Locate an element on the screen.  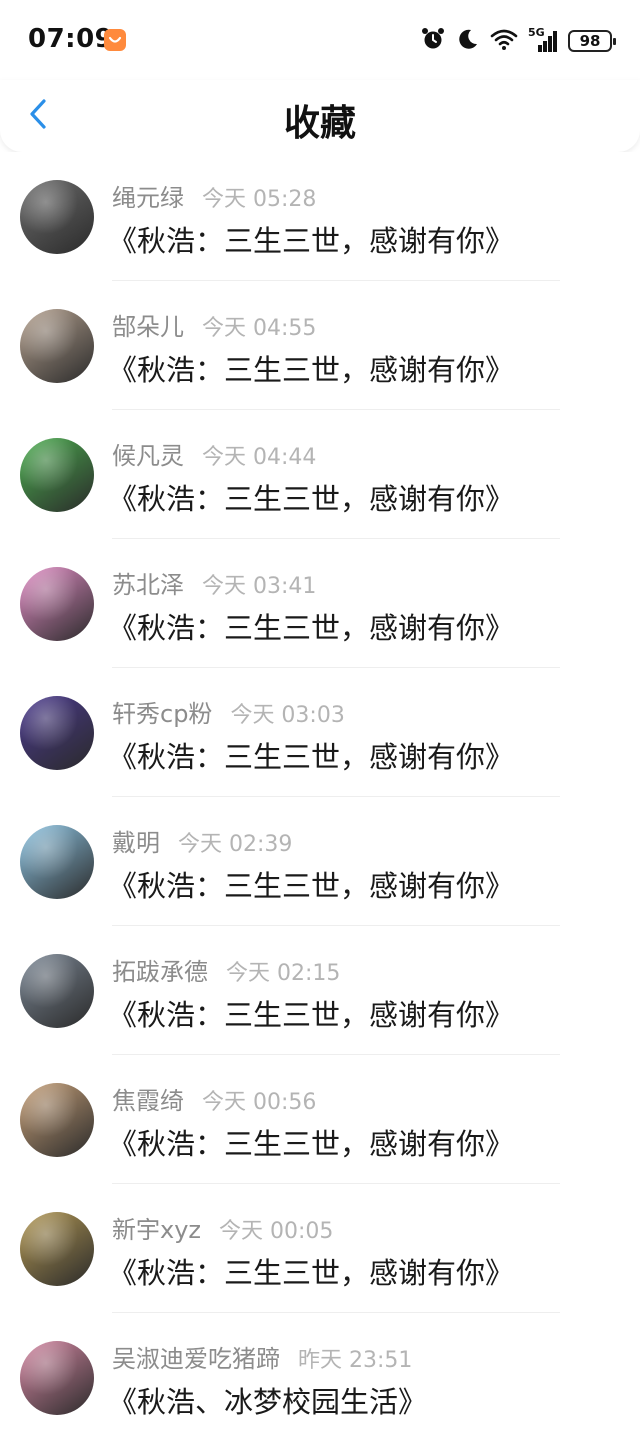
page-title: 收藏 is located at coordinates (319, 123).